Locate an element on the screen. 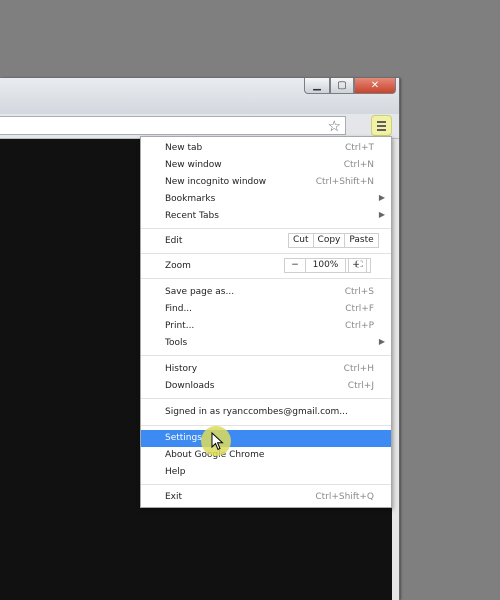  omnibox: ☆ is located at coordinates (173, 125).